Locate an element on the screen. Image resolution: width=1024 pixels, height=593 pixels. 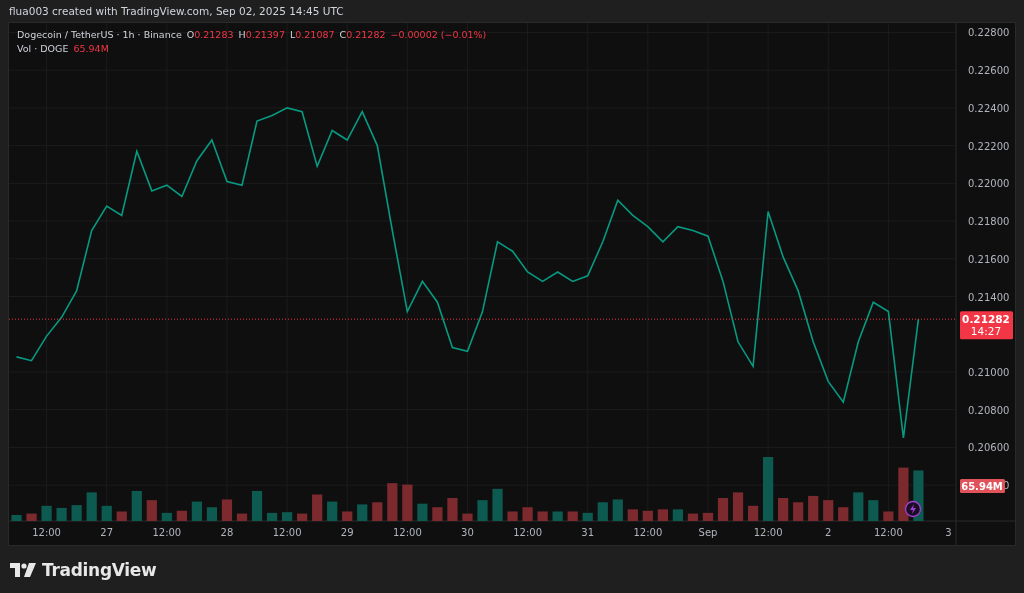
time-axis-label: Sep is located at coordinates (708, 532).